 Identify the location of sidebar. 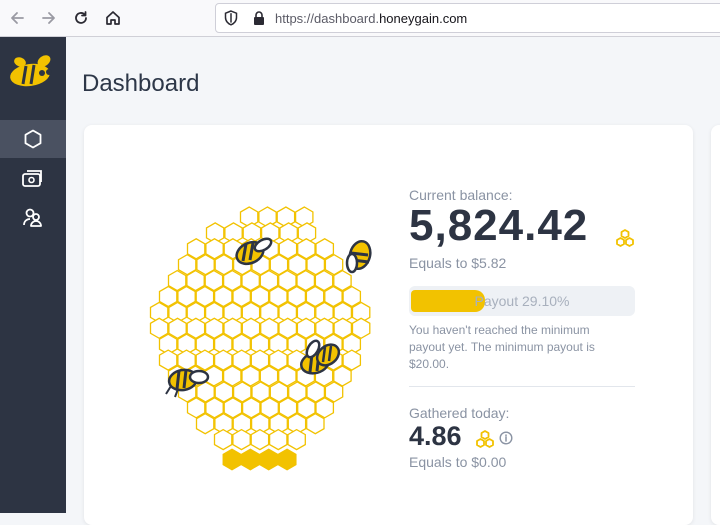
(33, 275).